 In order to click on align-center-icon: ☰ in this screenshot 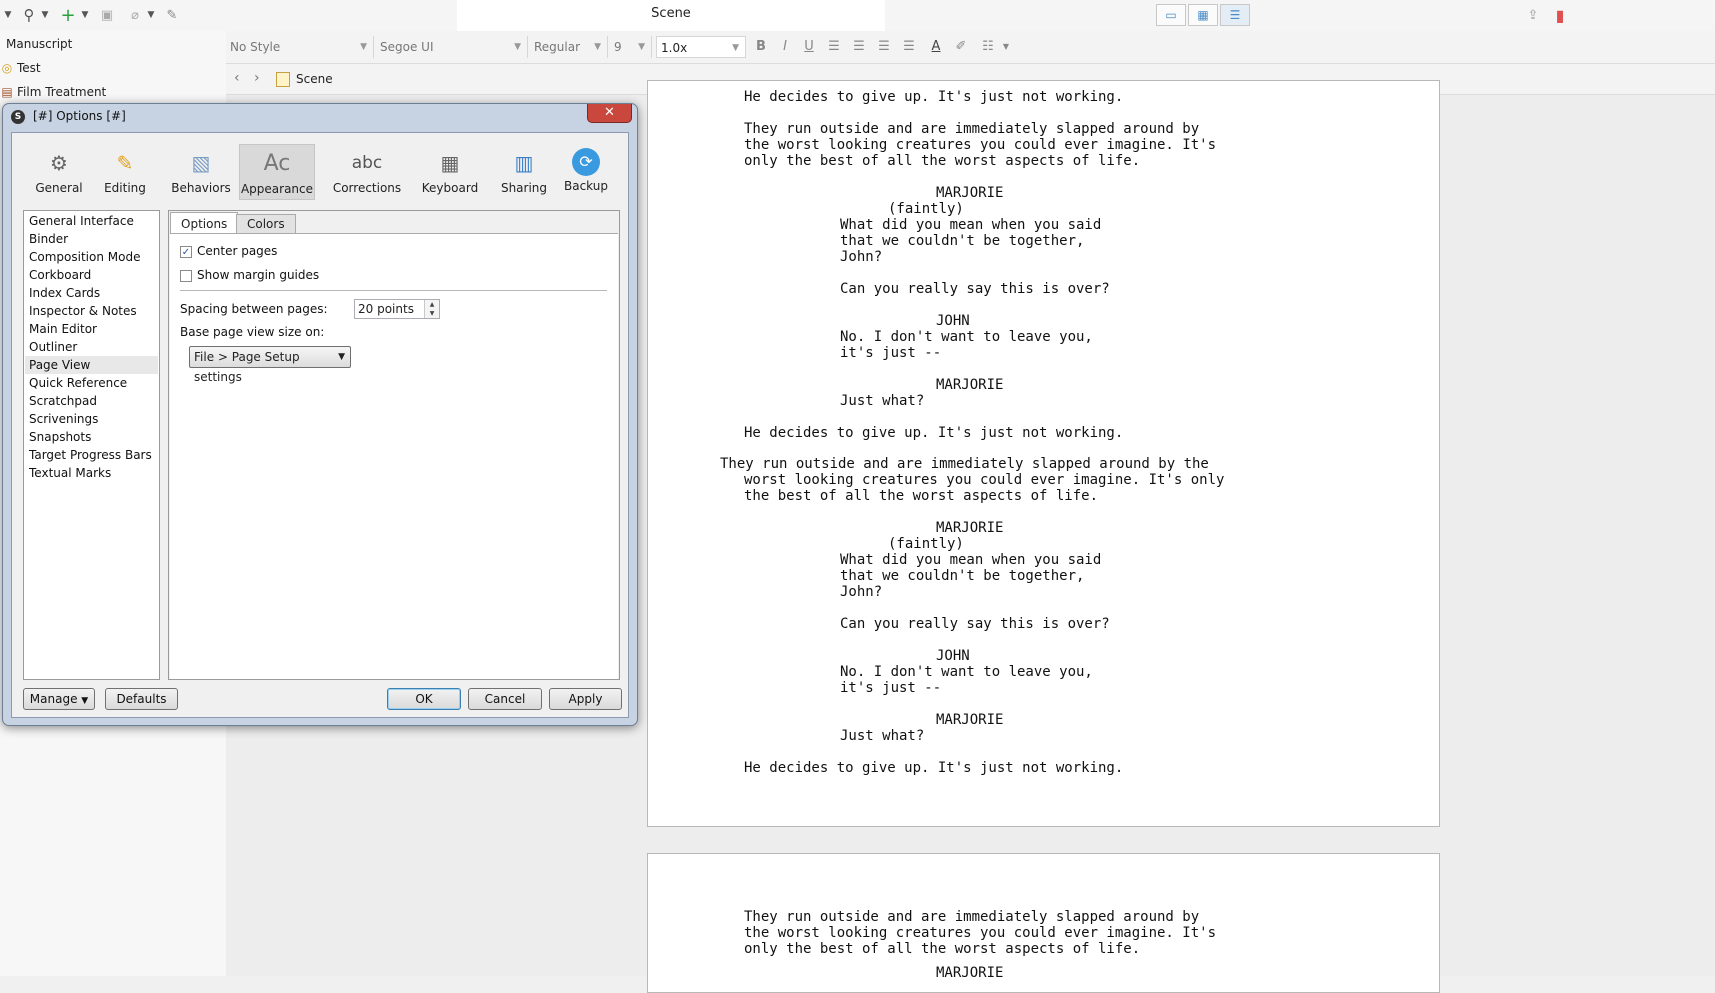, I will do `click(859, 47)`.